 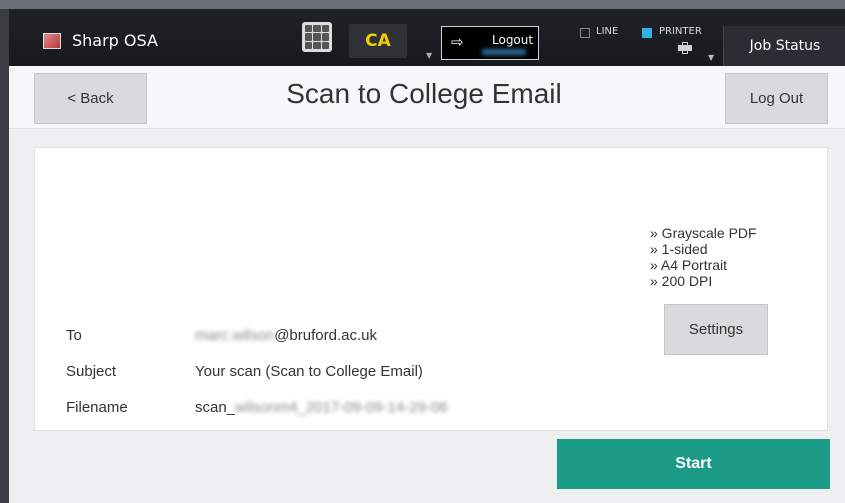 I want to click on screen-frame-left, so click(x=4, y=251).